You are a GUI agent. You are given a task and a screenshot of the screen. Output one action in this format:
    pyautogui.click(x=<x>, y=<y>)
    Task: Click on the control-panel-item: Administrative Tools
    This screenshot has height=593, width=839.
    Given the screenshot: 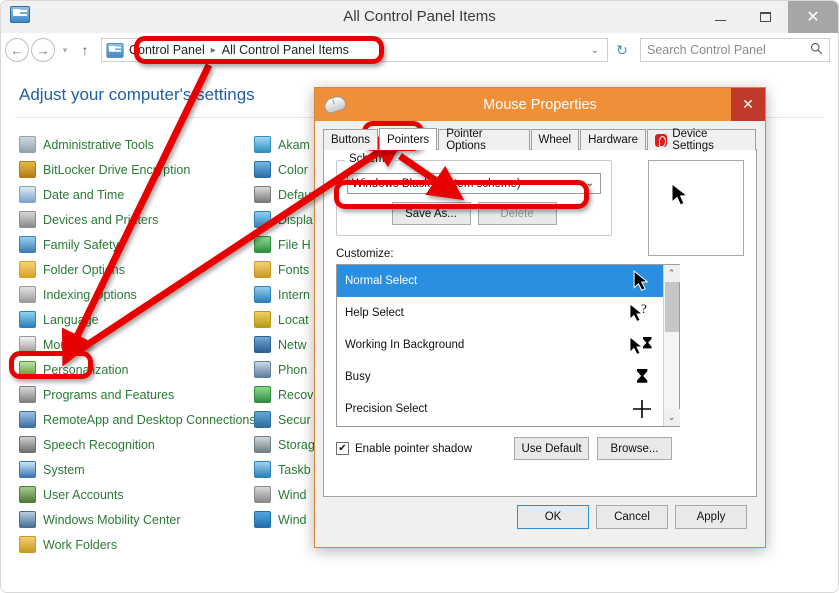 What is the action you would take?
    pyautogui.click(x=136, y=144)
    